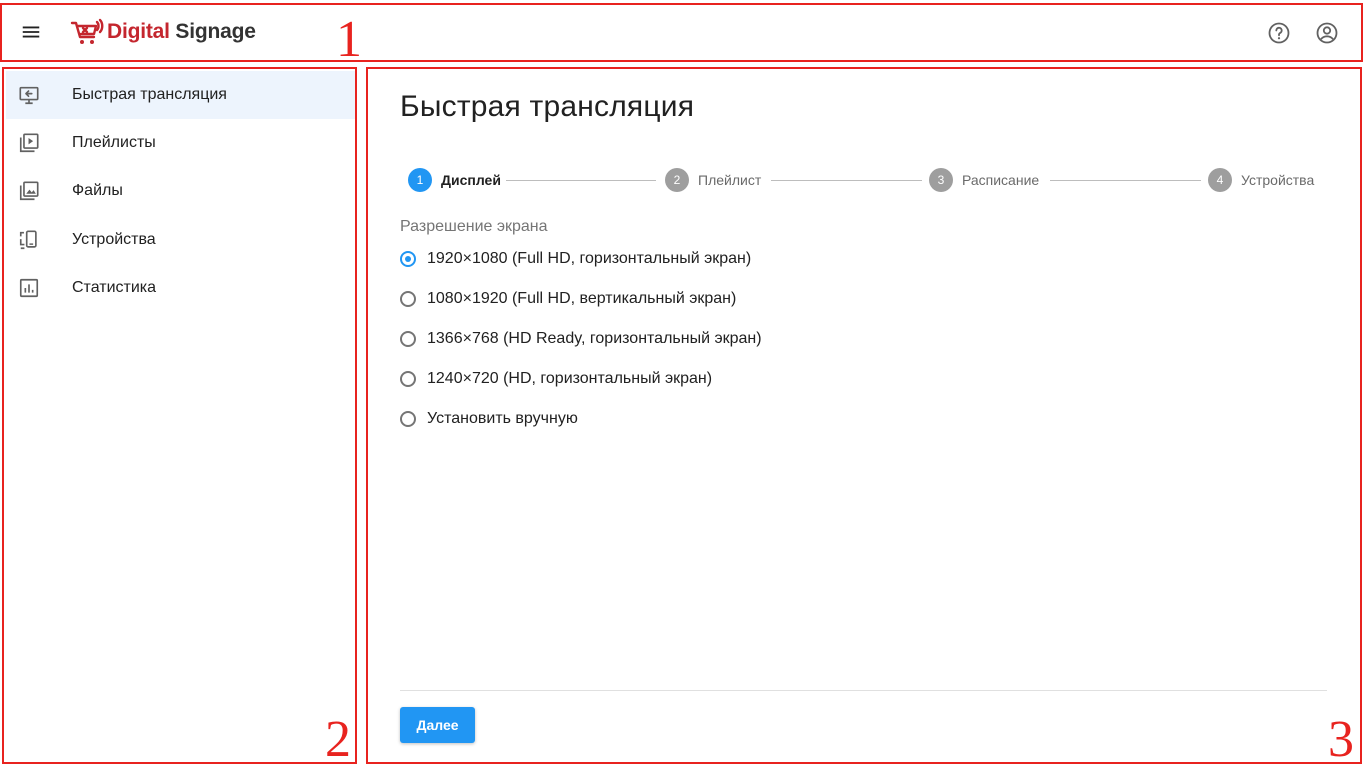  What do you see at coordinates (338, 739) in the screenshot?
I see `annotation-number-2: 2` at bounding box center [338, 739].